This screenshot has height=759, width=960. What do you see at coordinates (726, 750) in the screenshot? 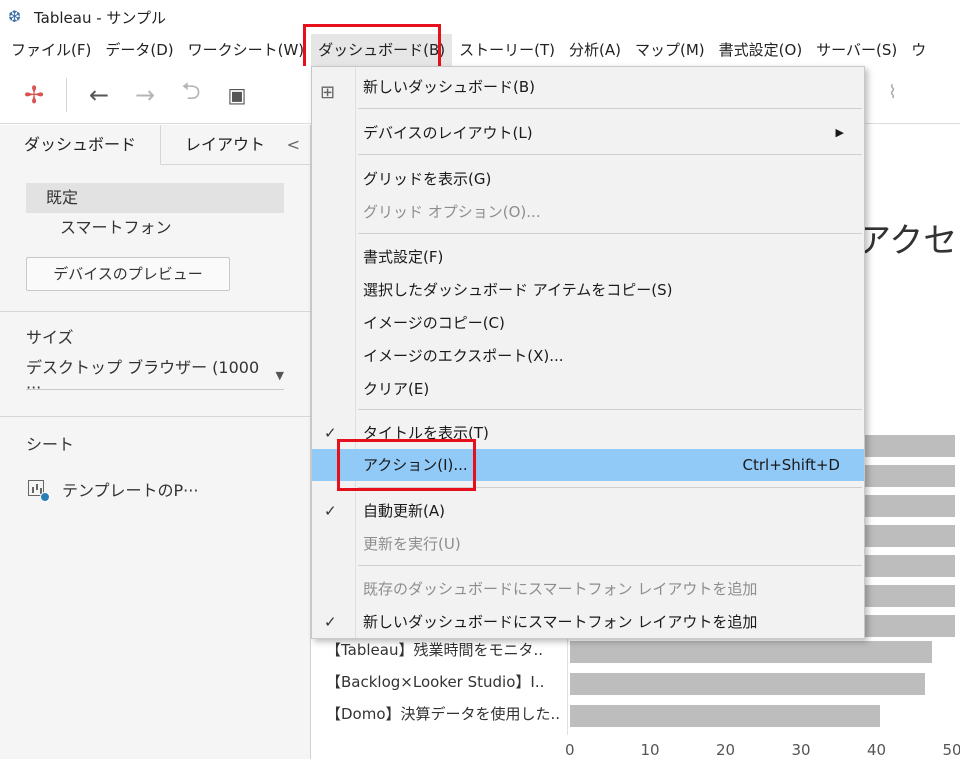
I see `axis-tick: 20` at bounding box center [726, 750].